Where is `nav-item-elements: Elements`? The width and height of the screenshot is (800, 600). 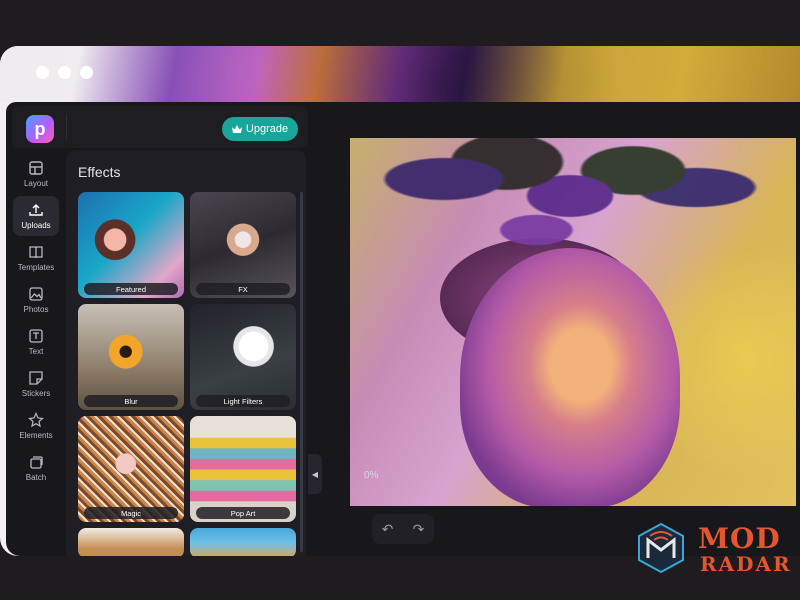 nav-item-elements: Elements is located at coordinates (36, 426).